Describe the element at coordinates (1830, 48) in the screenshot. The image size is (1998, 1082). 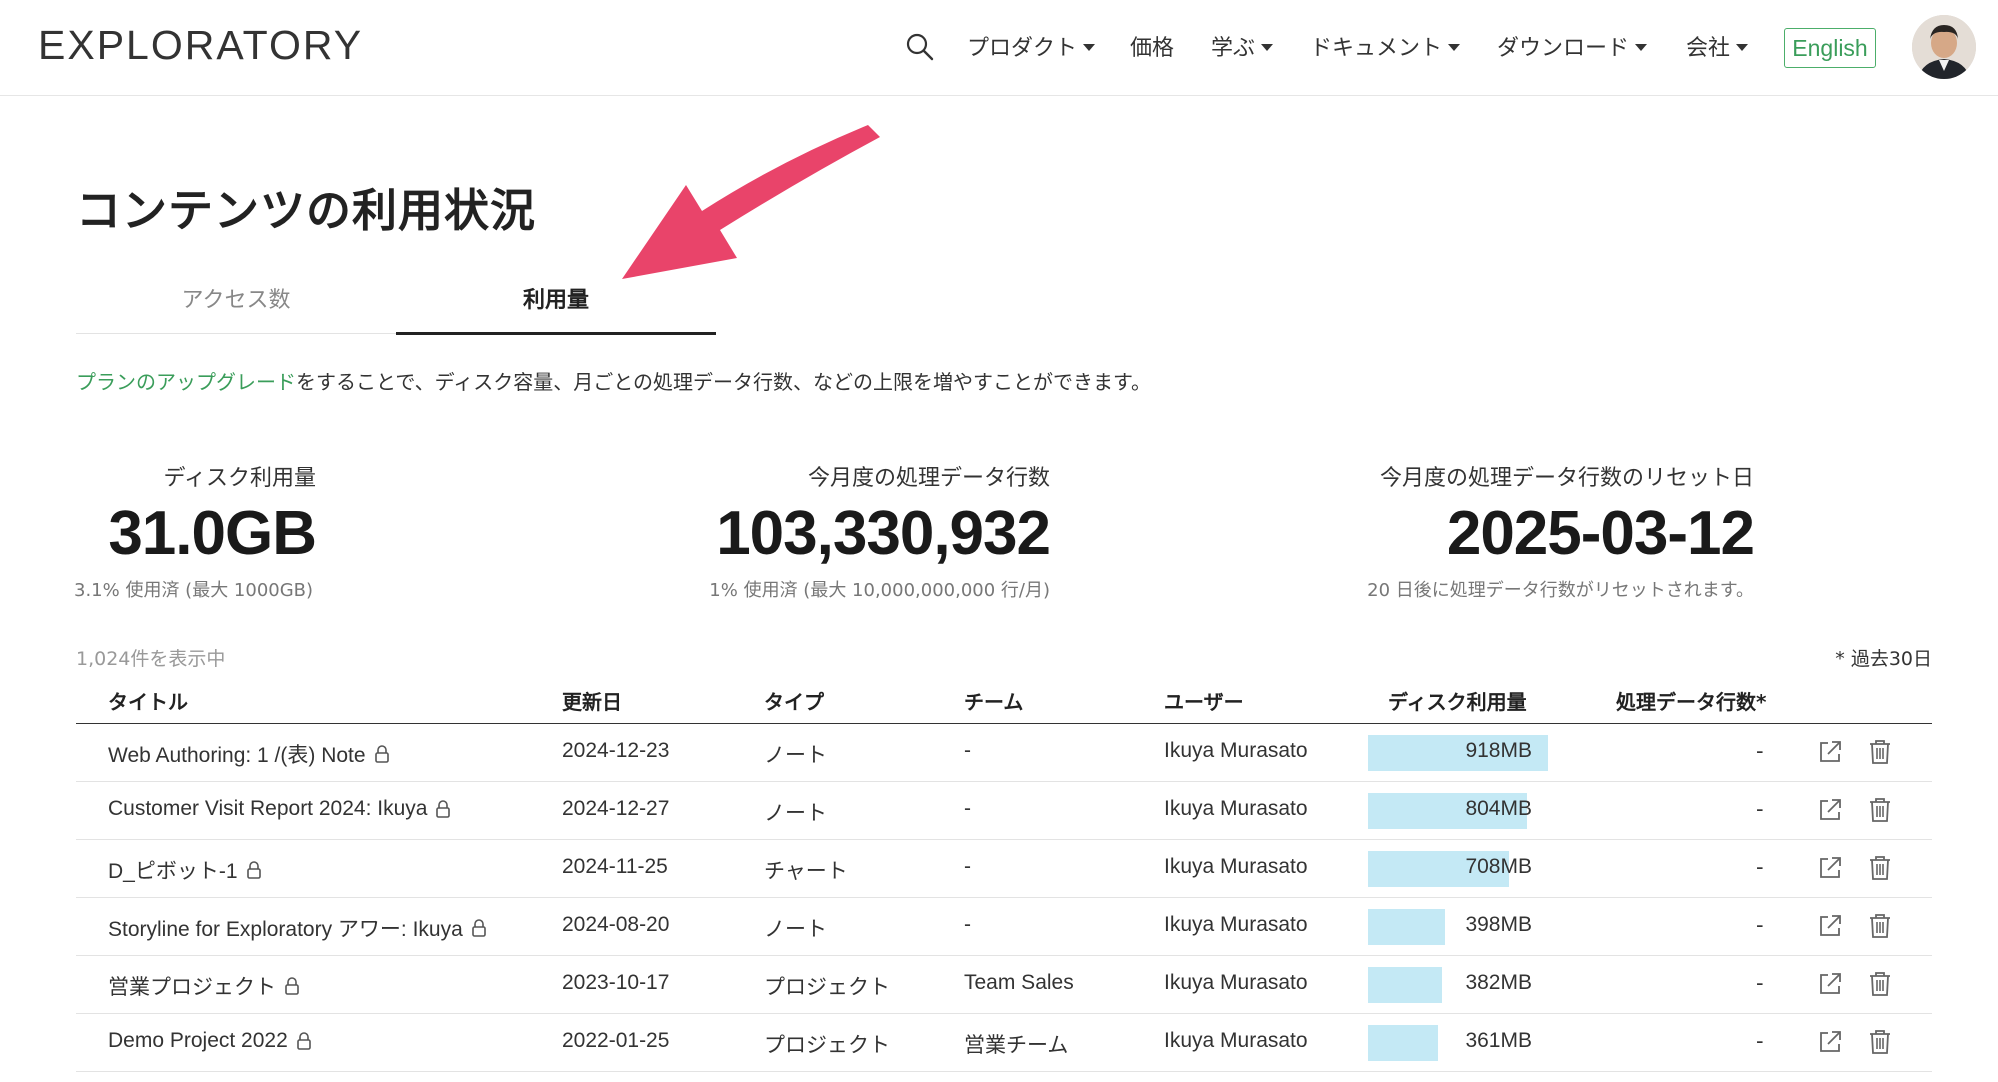
I see `english-button: English` at that location.